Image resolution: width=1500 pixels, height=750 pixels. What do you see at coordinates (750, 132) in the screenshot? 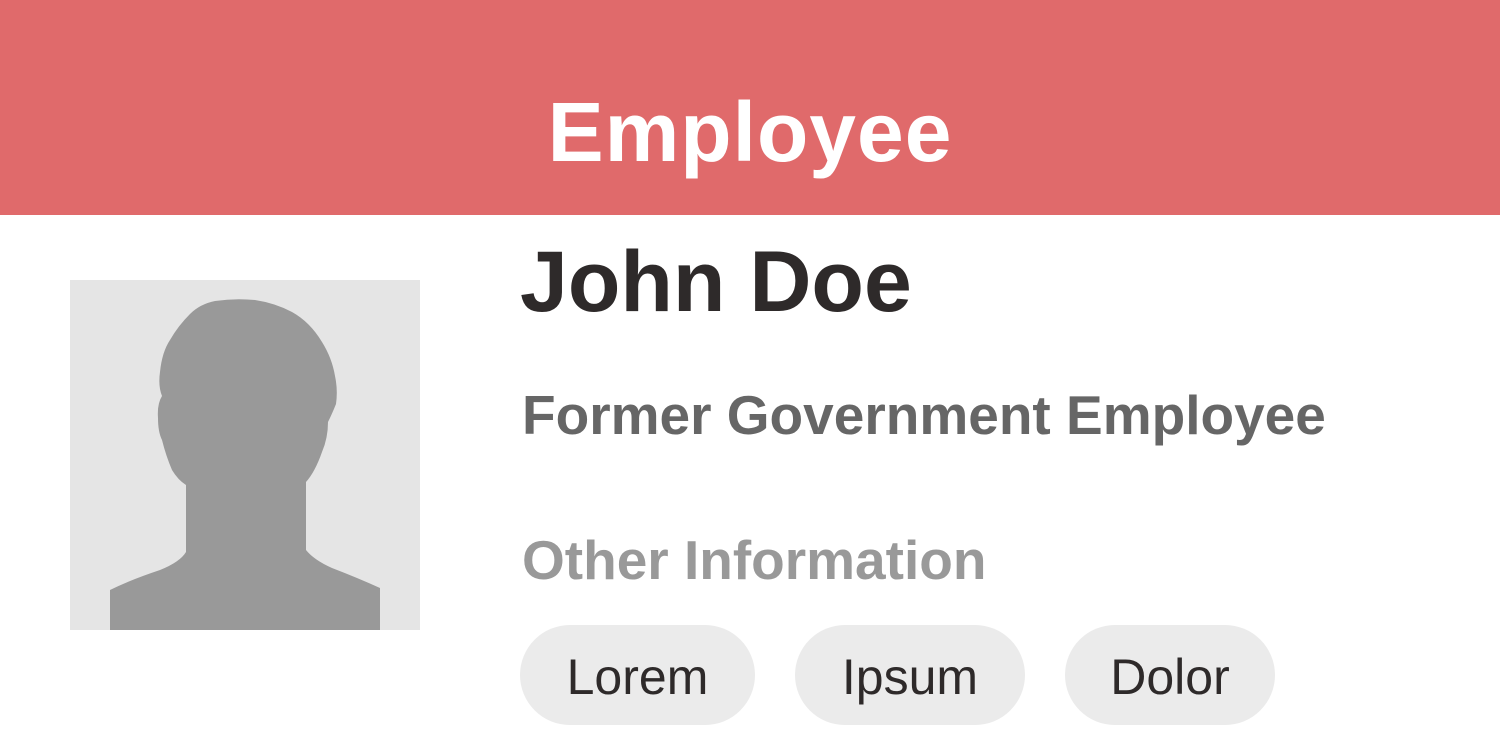
I see `page-title: Employee` at bounding box center [750, 132].